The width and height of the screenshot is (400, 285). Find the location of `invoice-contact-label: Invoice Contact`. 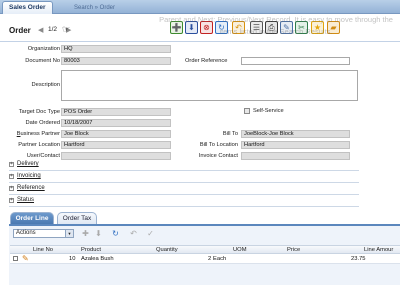

invoice-contact-label: Invoice Contact is located at coordinates (218, 156).